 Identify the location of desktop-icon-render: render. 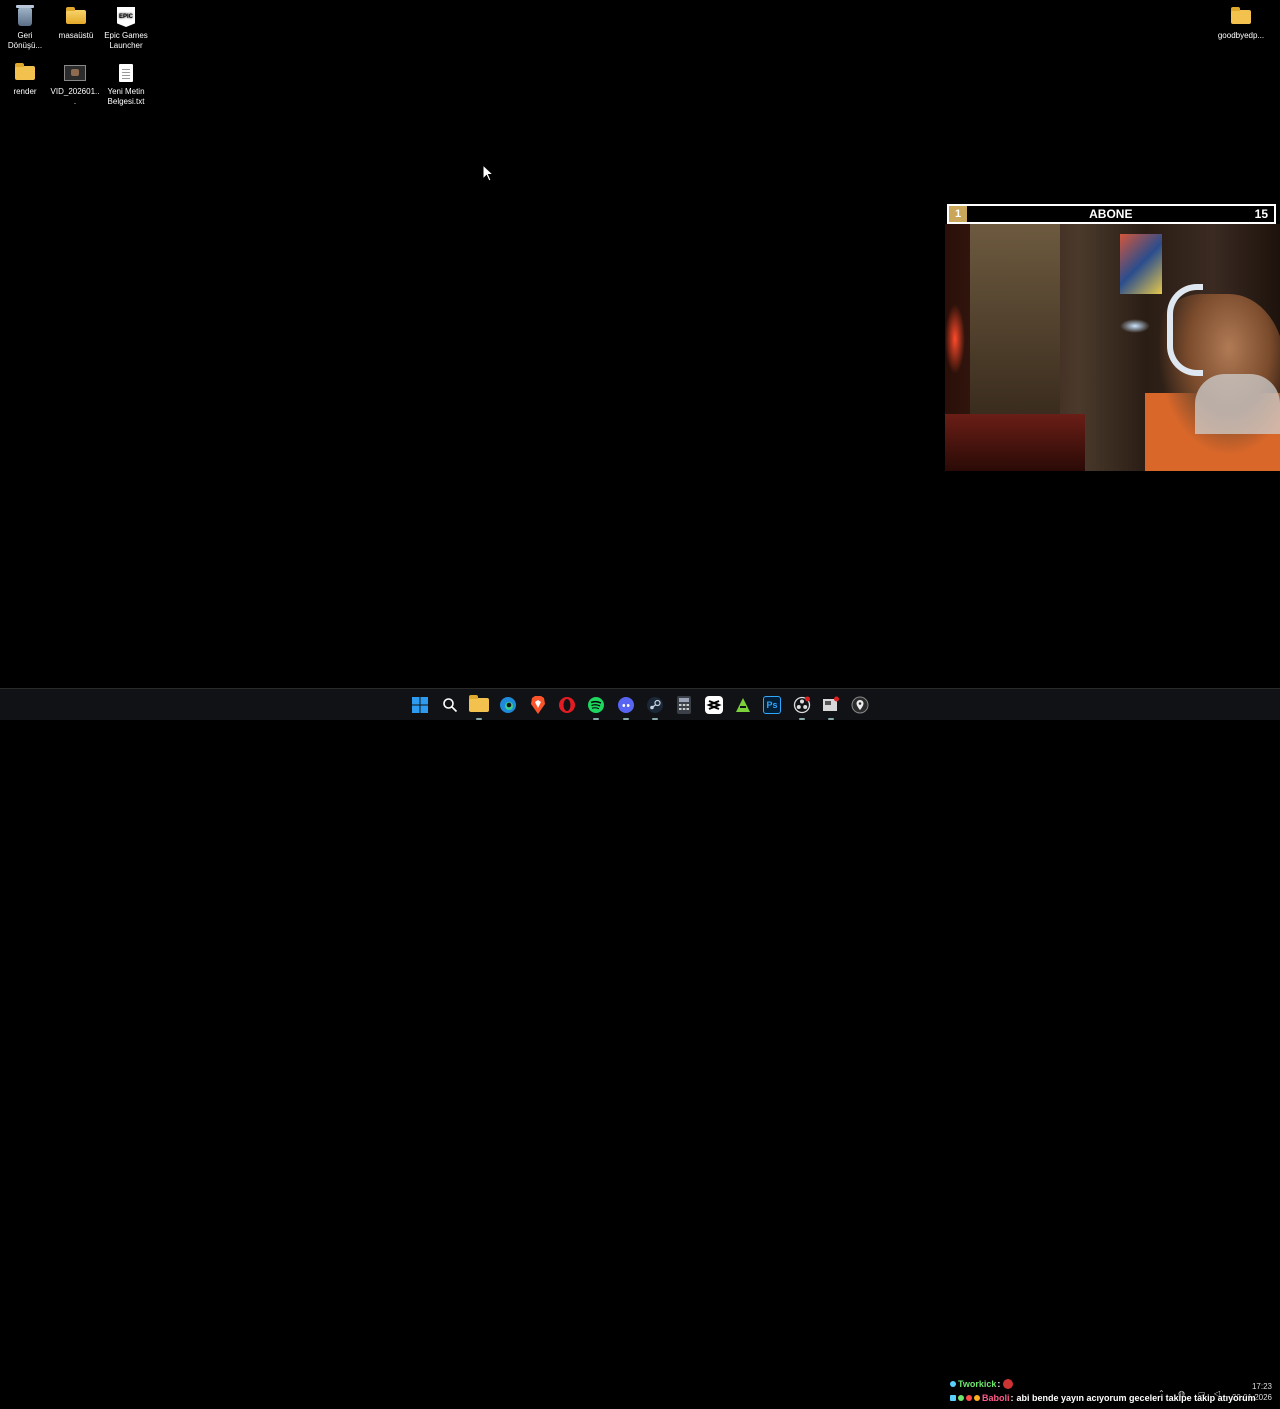
(25, 79).